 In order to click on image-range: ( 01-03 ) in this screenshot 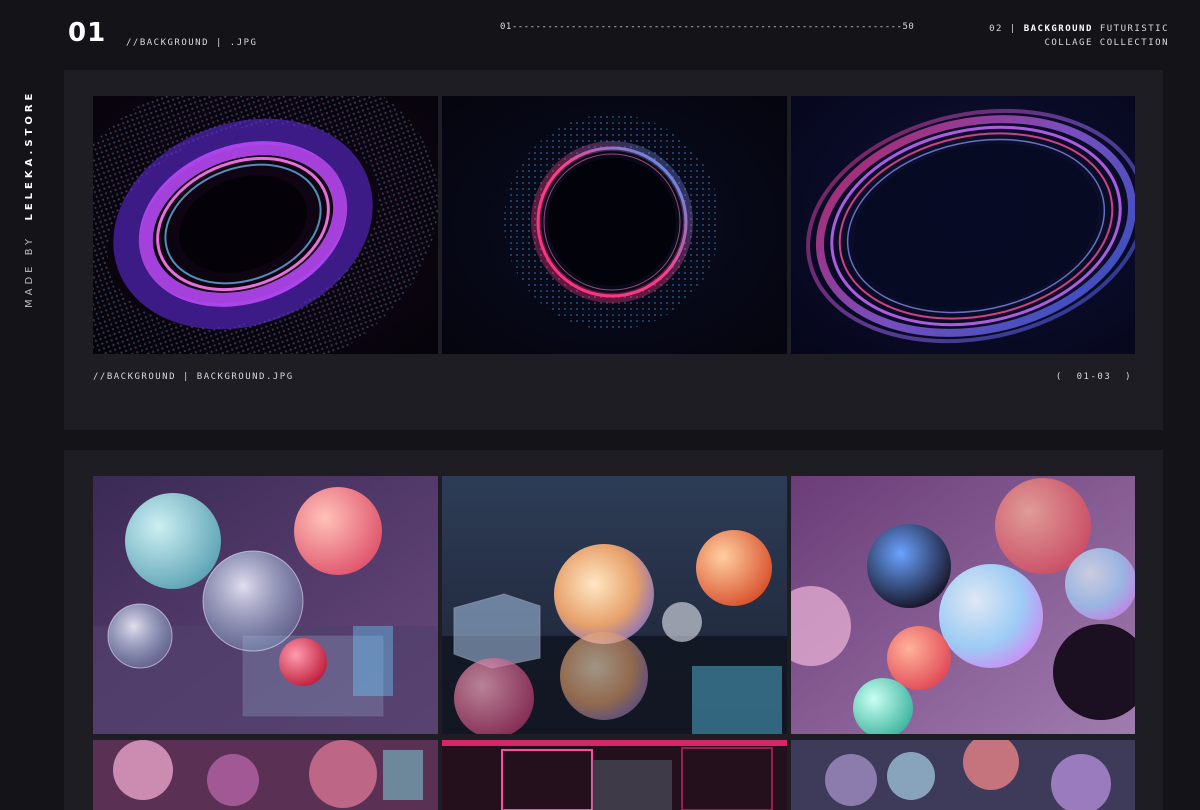, I will do `click(1094, 377)`.